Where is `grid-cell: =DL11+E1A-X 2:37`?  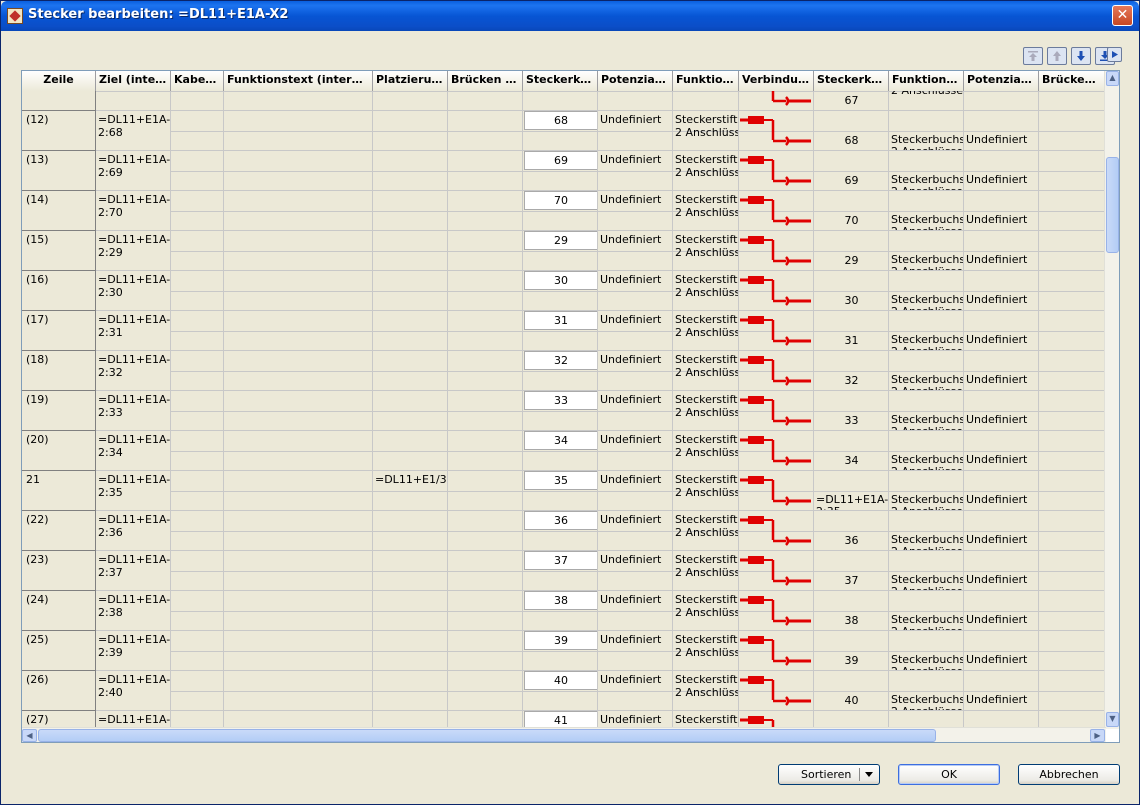
grid-cell: =DL11+E1A-X 2:37 is located at coordinates (133, 571).